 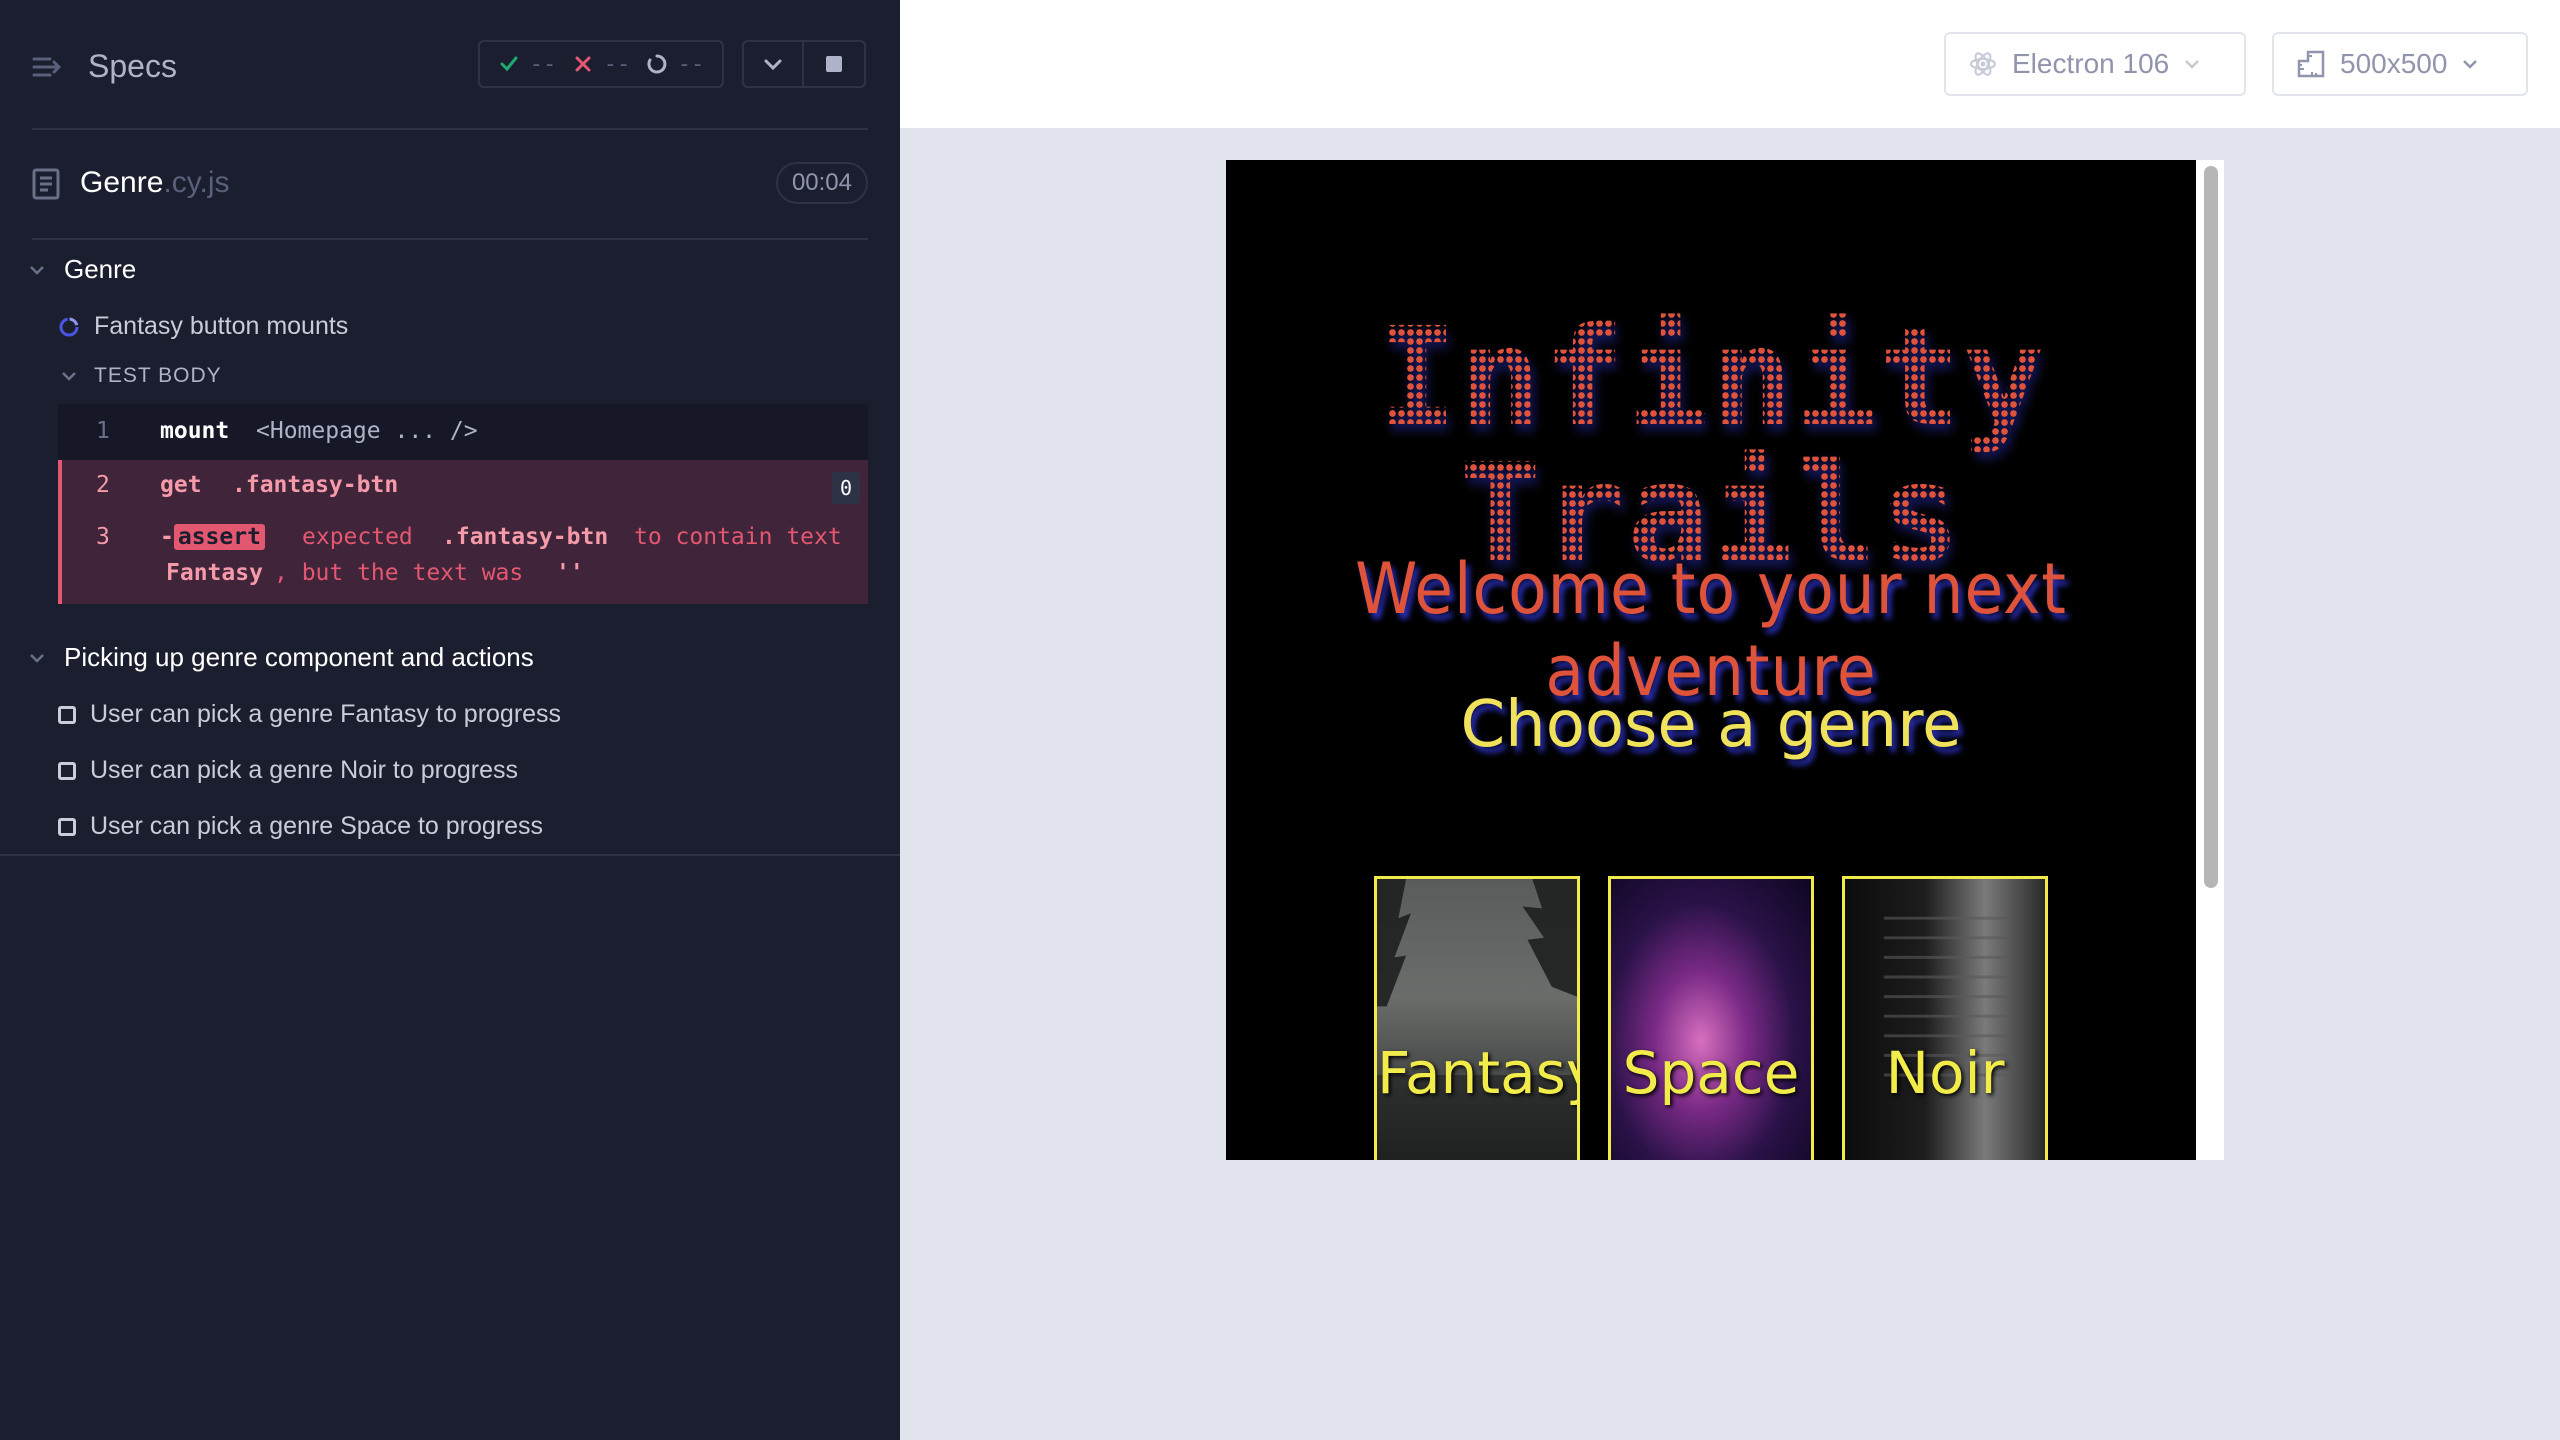 What do you see at coordinates (122, 182) in the screenshot?
I see `spec-file-base: Genre` at bounding box center [122, 182].